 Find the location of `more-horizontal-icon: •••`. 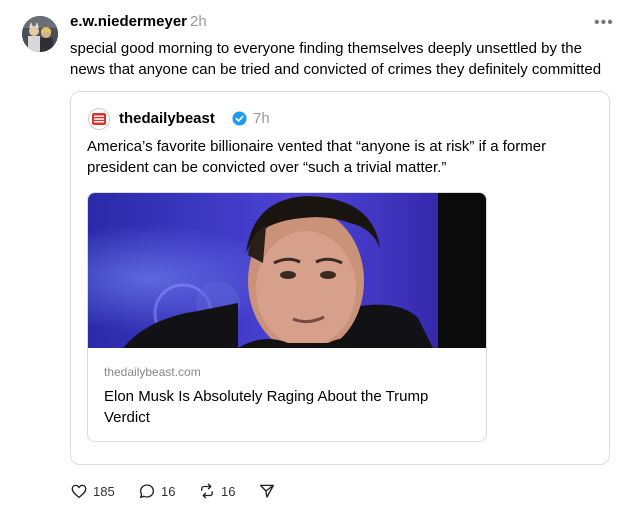

more-horizontal-icon: ••• is located at coordinates (604, 22).